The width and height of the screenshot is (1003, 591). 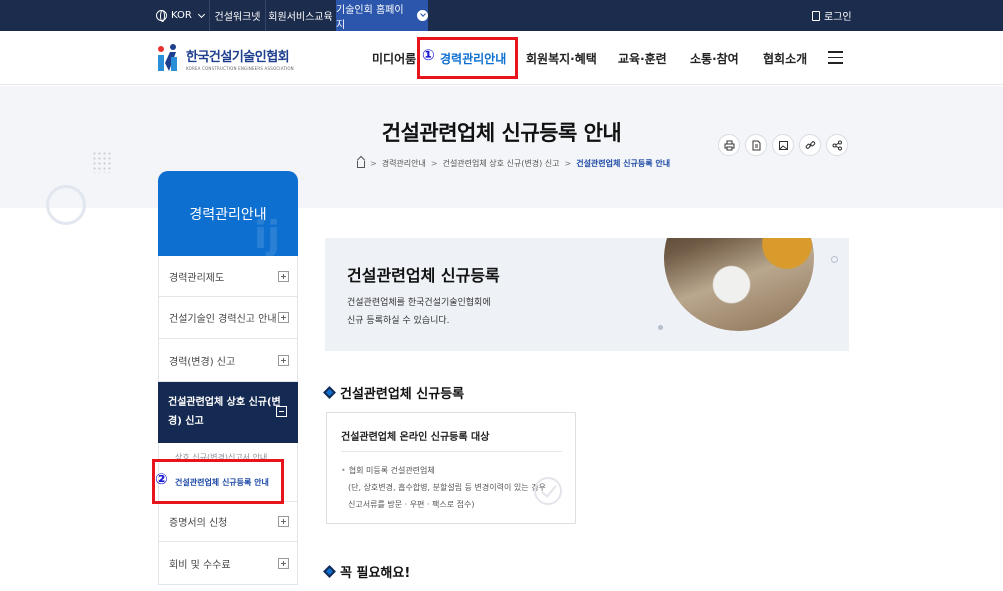 I want to click on document-icon, so click(x=756, y=145).